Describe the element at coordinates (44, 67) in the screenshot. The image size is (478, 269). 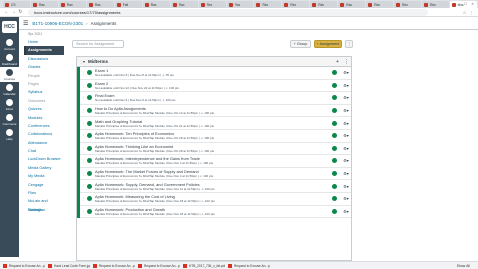
I see `course-nav-grades: Grades` at that location.